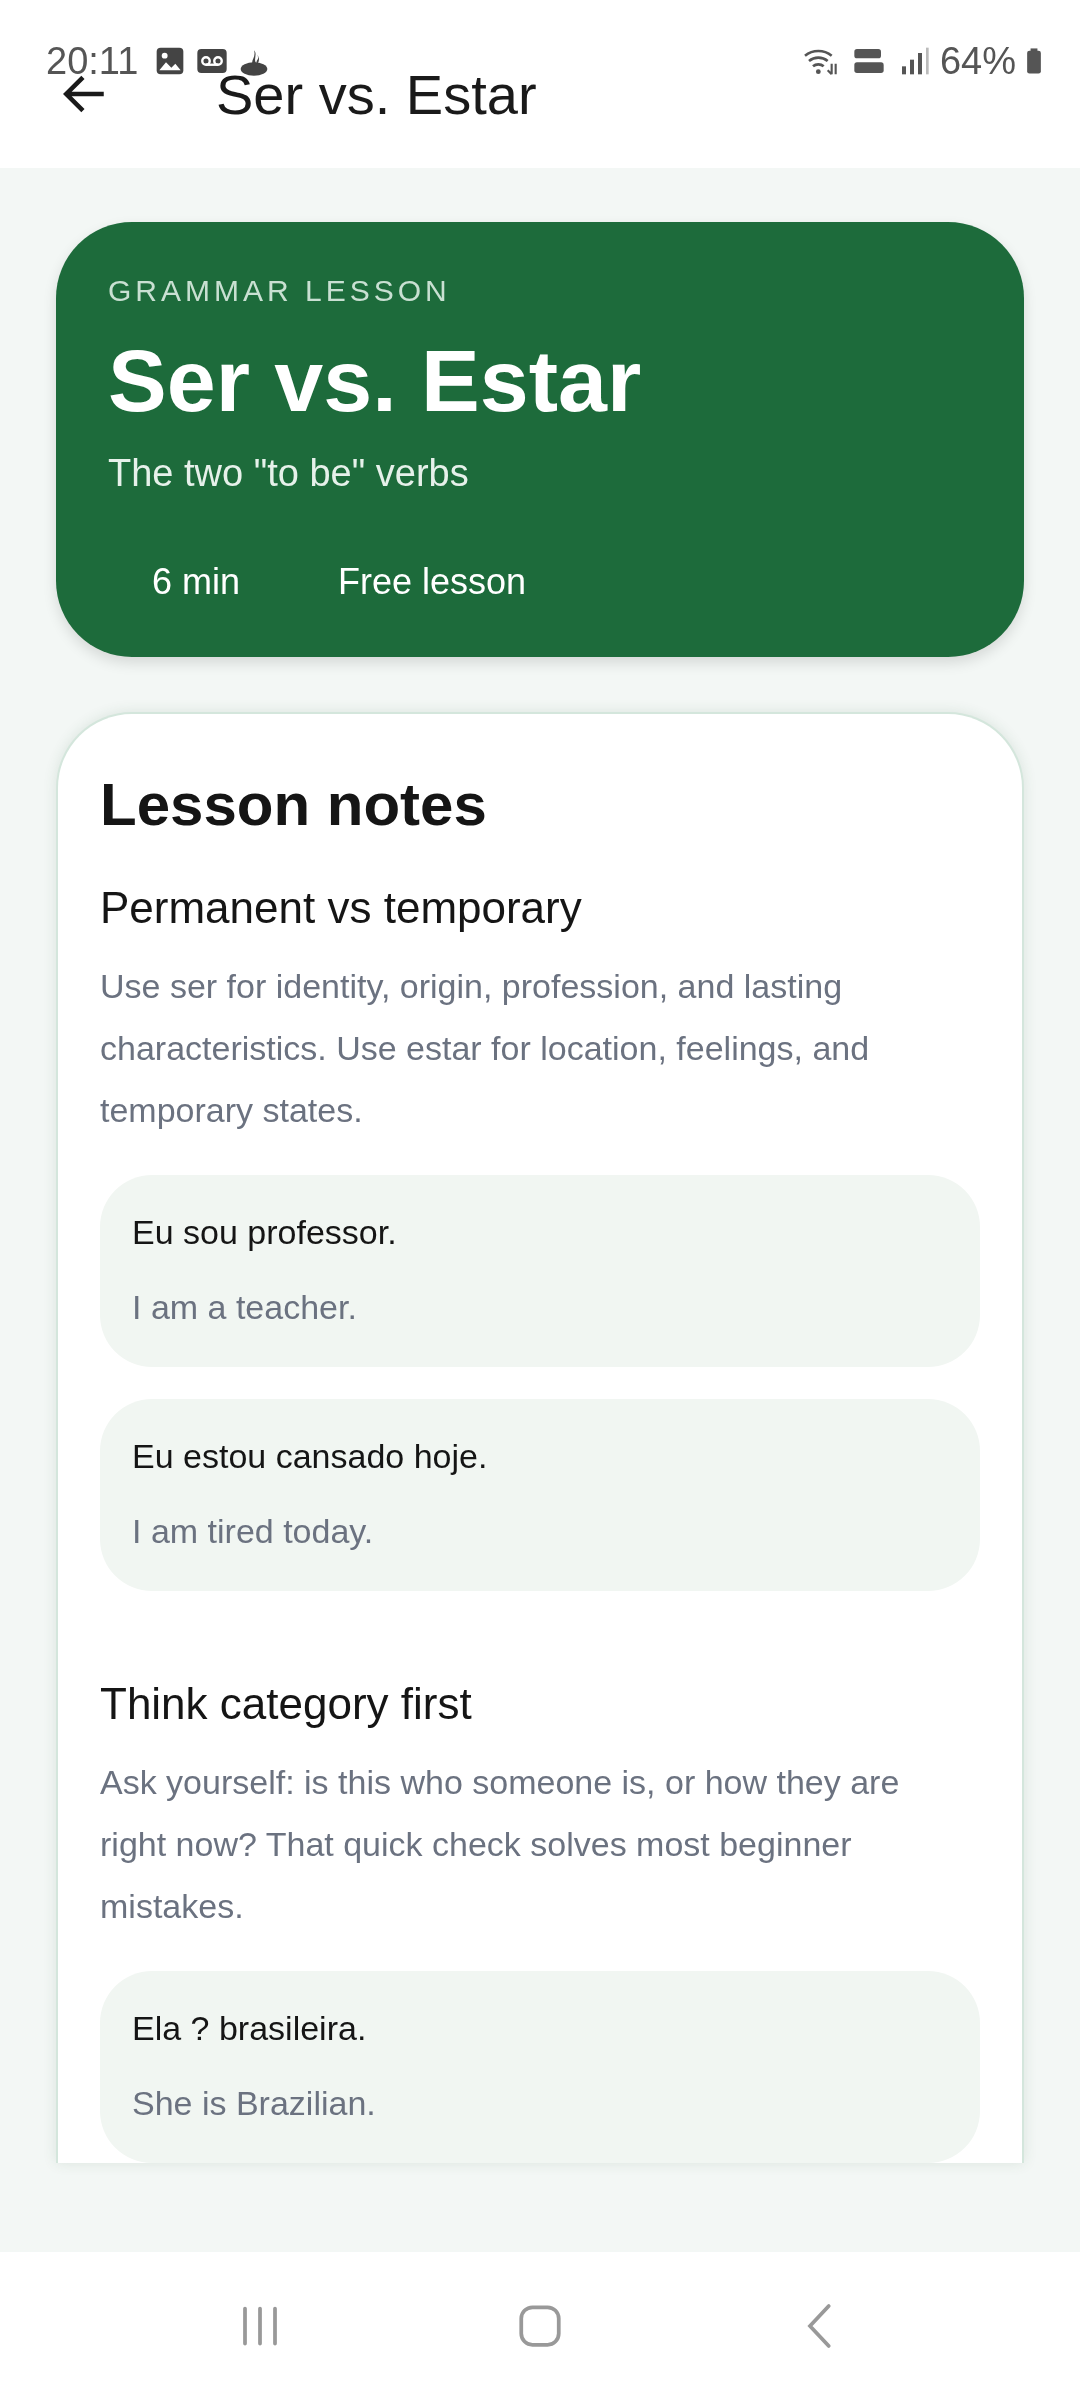  I want to click on status-time: 20:11, so click(92, 61).